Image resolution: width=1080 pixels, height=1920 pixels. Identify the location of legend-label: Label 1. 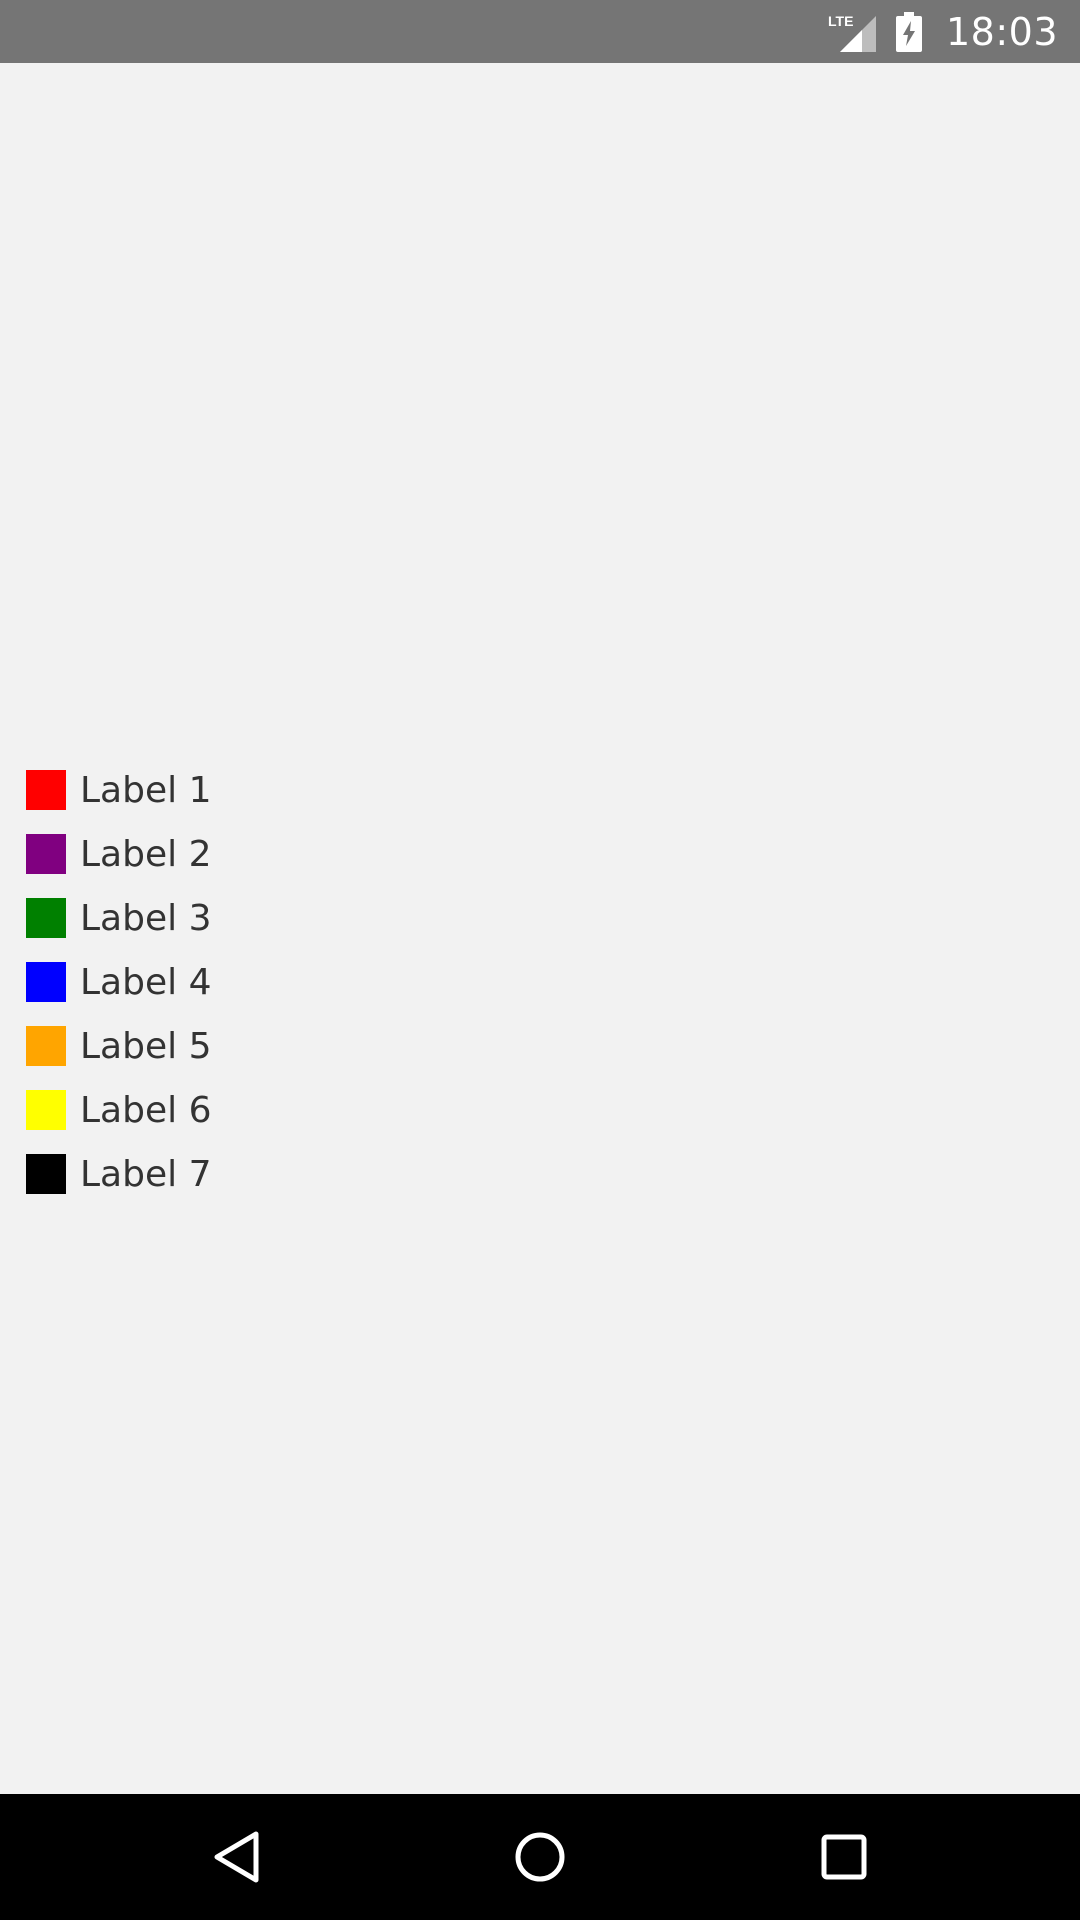
(146, 790).